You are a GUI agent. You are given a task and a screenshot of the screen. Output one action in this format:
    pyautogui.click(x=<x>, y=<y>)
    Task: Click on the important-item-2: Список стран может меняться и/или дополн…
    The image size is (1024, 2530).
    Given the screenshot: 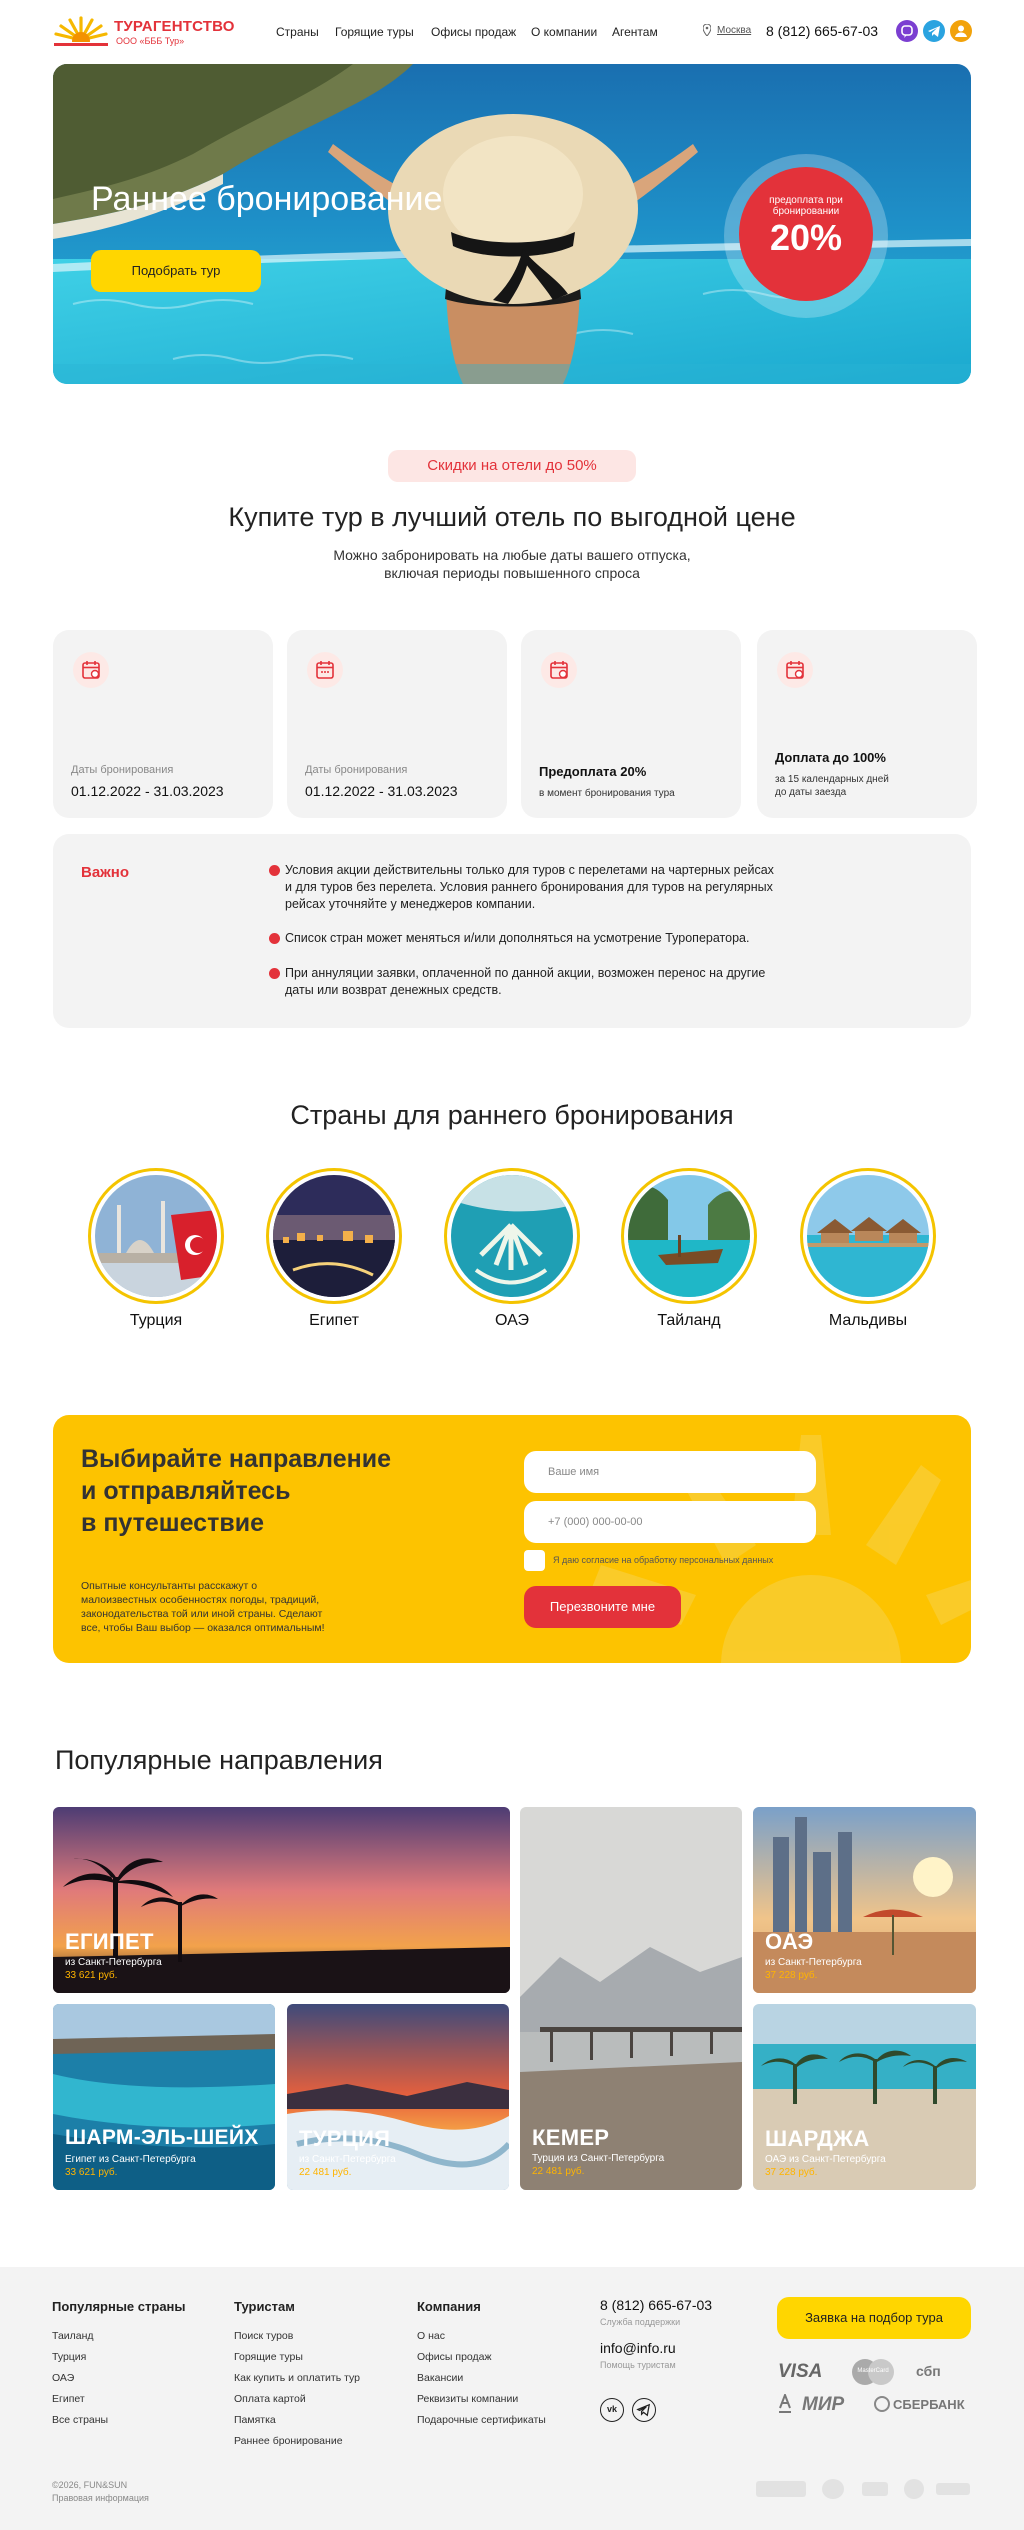 What is the action you would take?
    pyautogui.click(x=557, y=938)
    